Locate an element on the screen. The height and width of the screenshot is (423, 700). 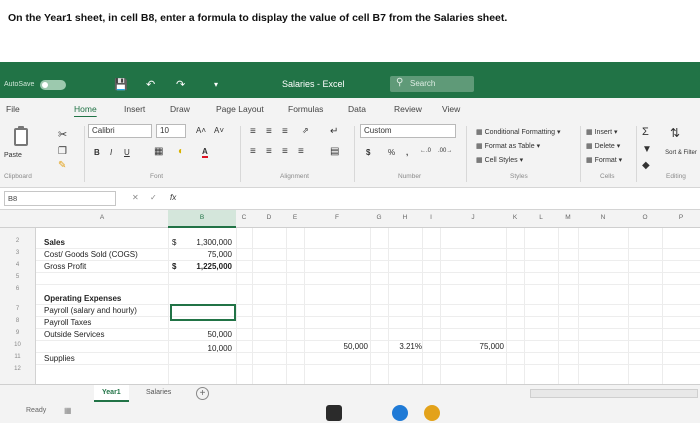
tab-review: Review is located at coordinates (408, 109).